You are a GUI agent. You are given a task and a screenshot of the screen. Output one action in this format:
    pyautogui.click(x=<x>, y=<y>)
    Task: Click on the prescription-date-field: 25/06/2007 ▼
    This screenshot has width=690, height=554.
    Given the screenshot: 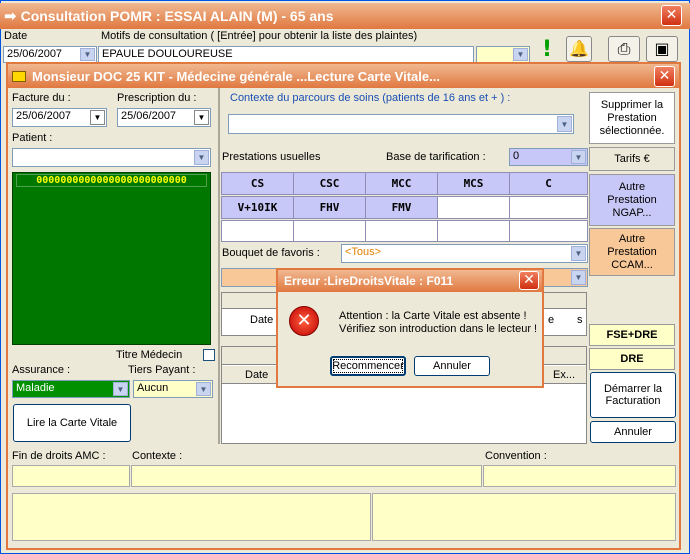 What is the action you would take?
    pyautogui.click(x=164, y=117)
    